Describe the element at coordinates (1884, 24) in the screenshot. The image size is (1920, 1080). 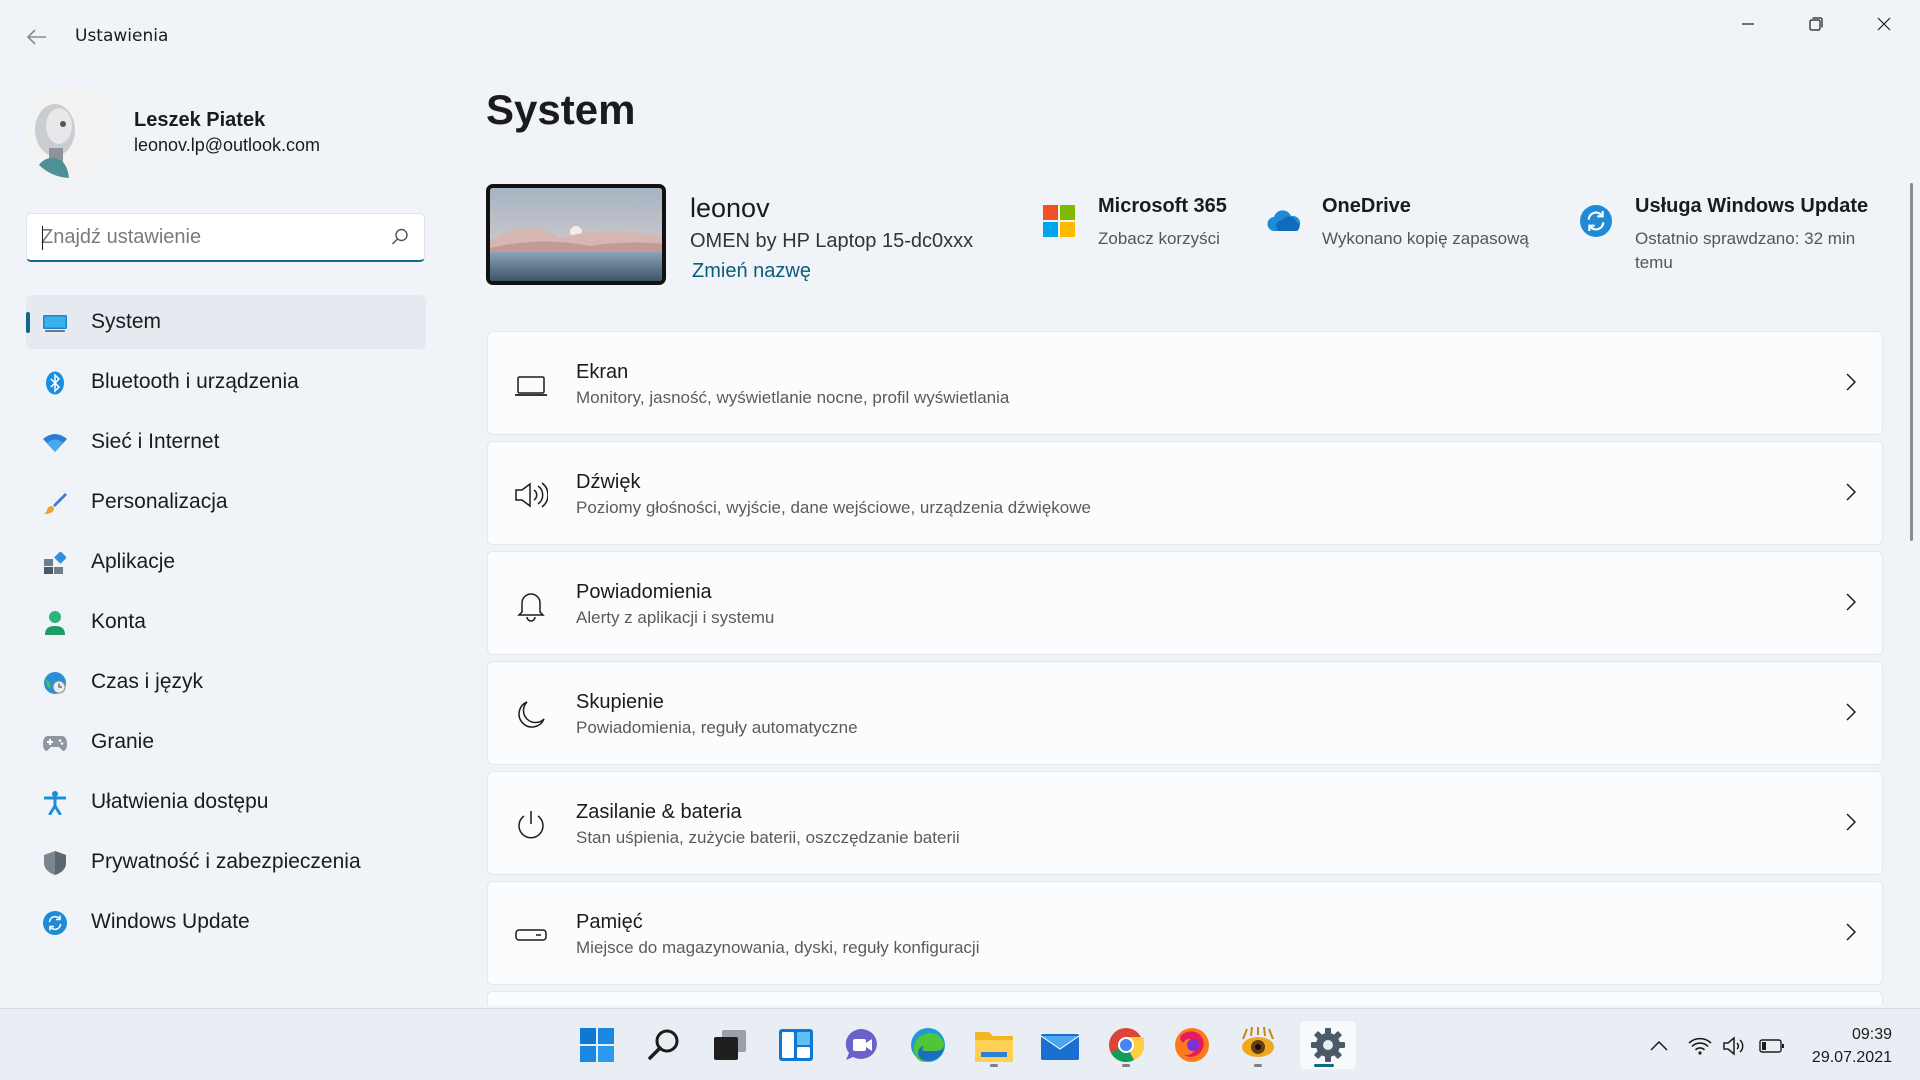
I see `close-button` at that location.